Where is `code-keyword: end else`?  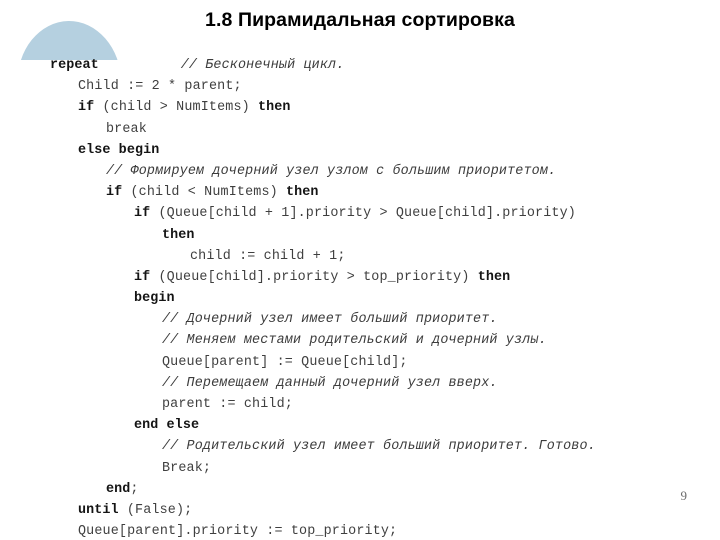 code-keyword: end else is located at coordinates (167, 426).